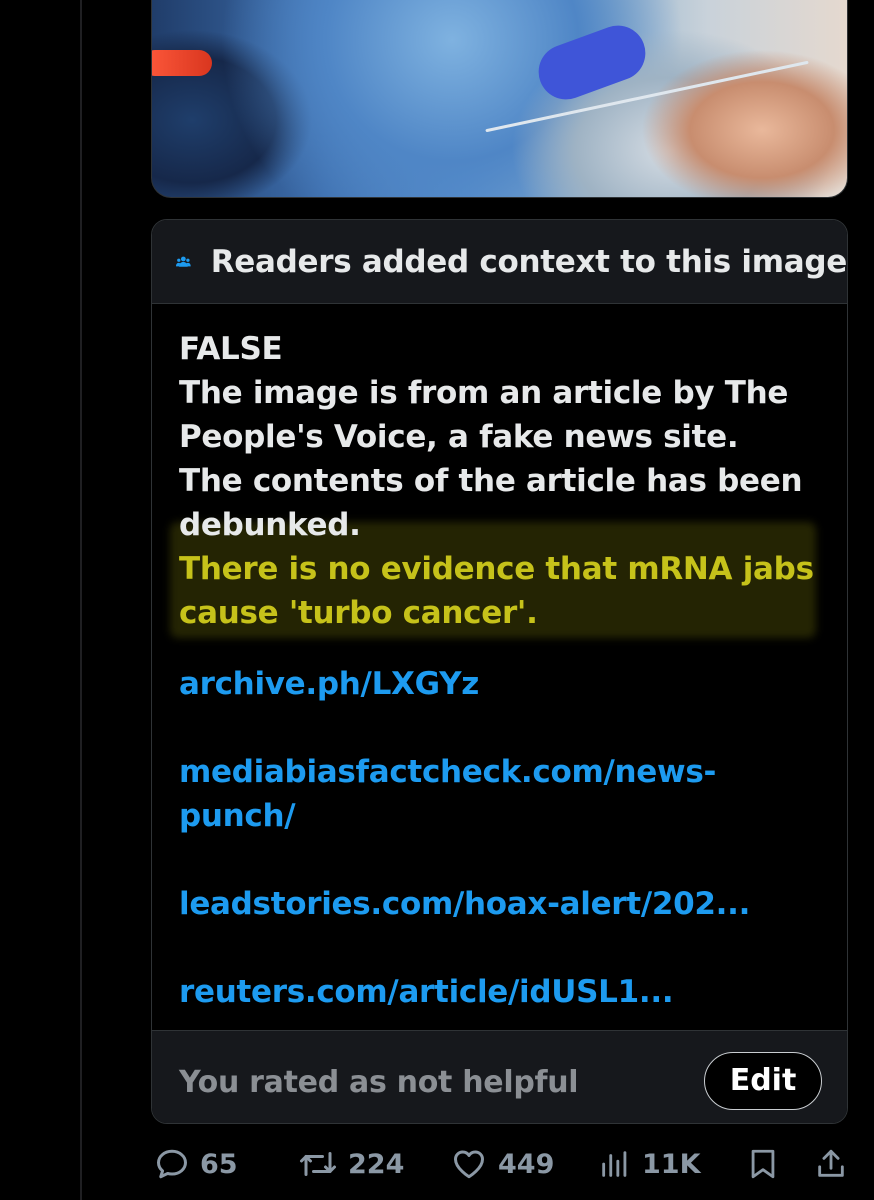 The height and width of the screenshot is (1200, 874). Describe the element at coordinates (196, 1164) in the screenshot. I see `reply-button: 65` at that location.